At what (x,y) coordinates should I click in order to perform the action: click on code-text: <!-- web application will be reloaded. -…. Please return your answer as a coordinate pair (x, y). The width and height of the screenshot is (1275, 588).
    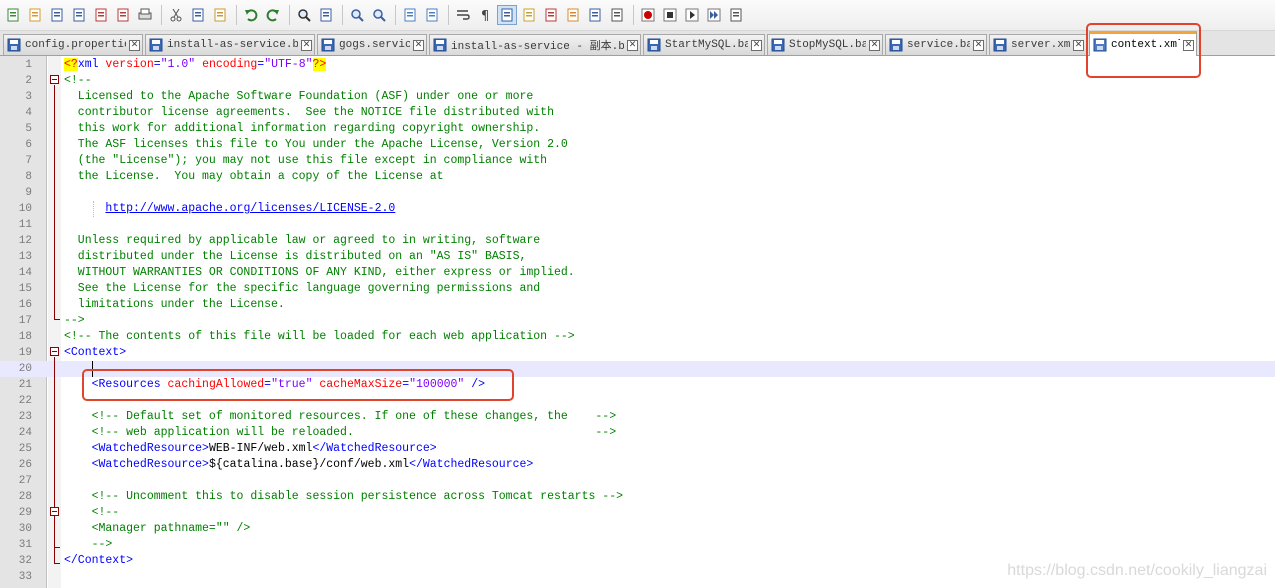
    Looking at the image, I should click on (340, 433).